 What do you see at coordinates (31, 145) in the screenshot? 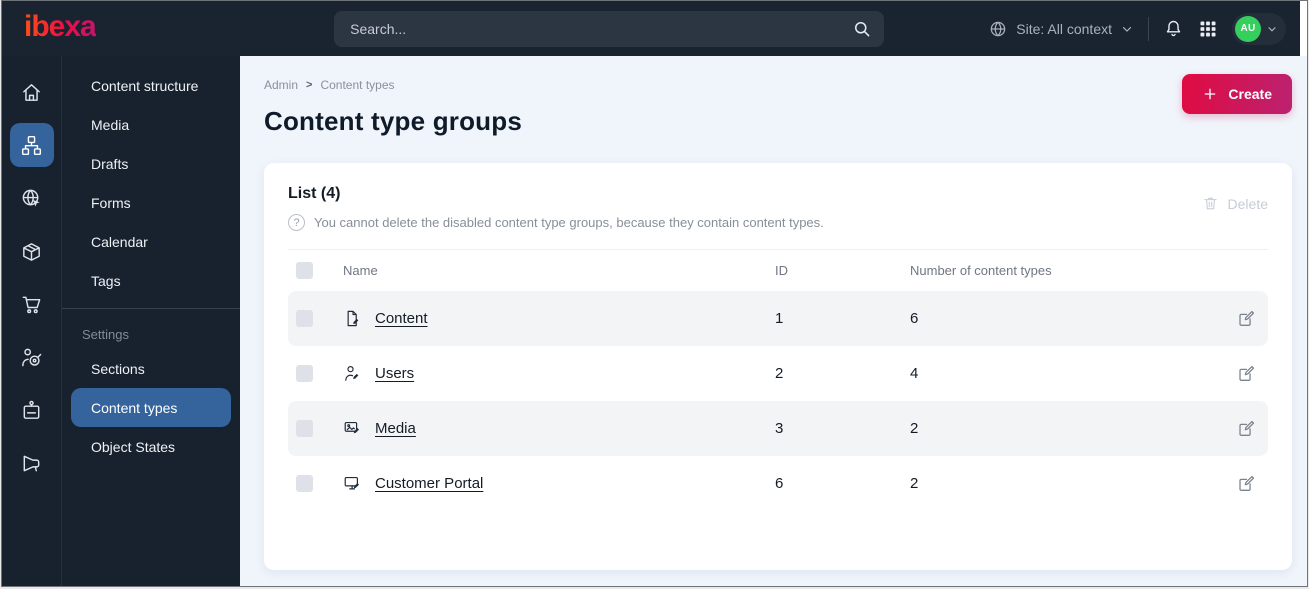
I see `content-tree-icon` at bounding box center [31, 145].